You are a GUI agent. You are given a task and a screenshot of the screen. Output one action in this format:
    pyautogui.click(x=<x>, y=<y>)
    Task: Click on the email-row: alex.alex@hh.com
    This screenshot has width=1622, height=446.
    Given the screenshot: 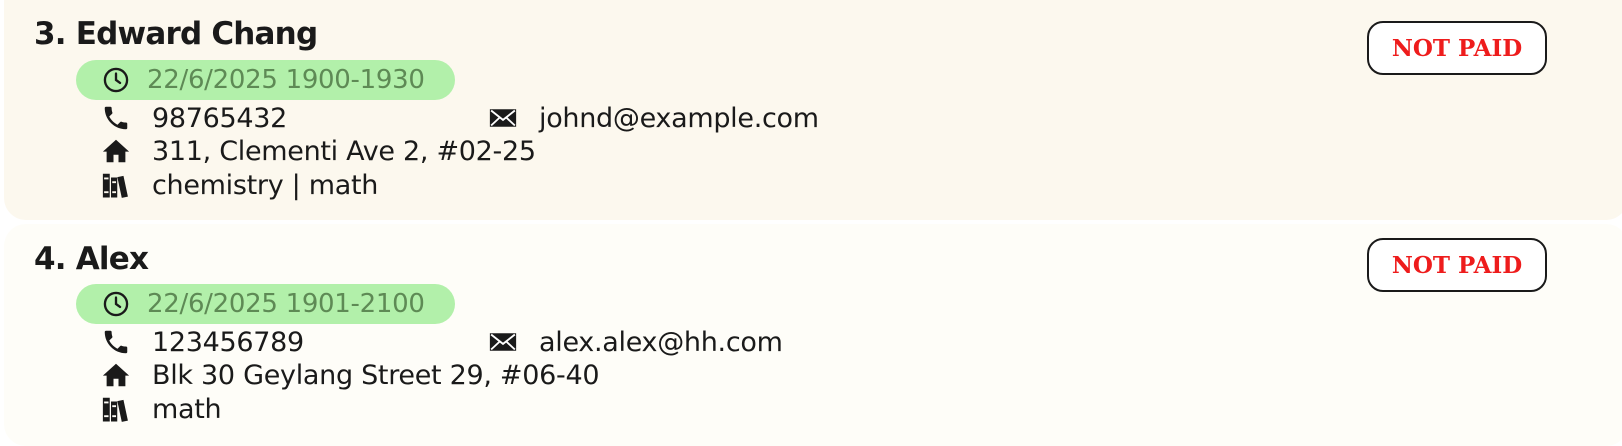 What is the action you would take?
    pyautogui.click(x=635, y=342)
    